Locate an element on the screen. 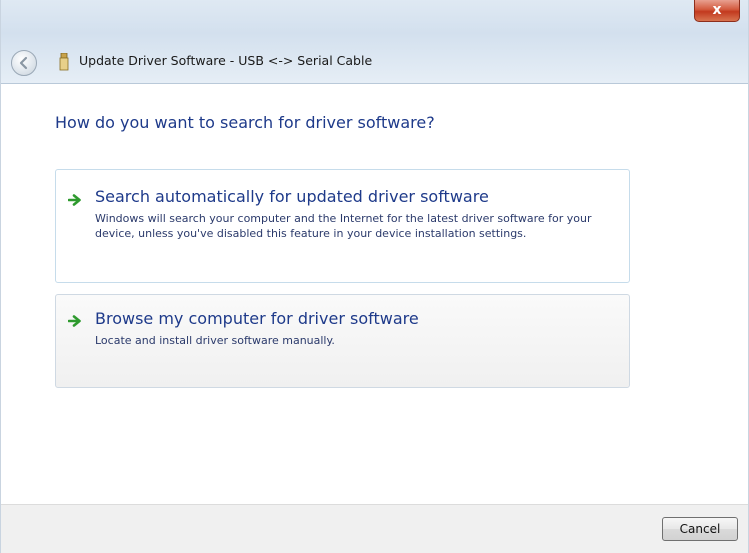 The image size is (749, 553). cancel-button: Cancel is located at coordinates (700, 529).